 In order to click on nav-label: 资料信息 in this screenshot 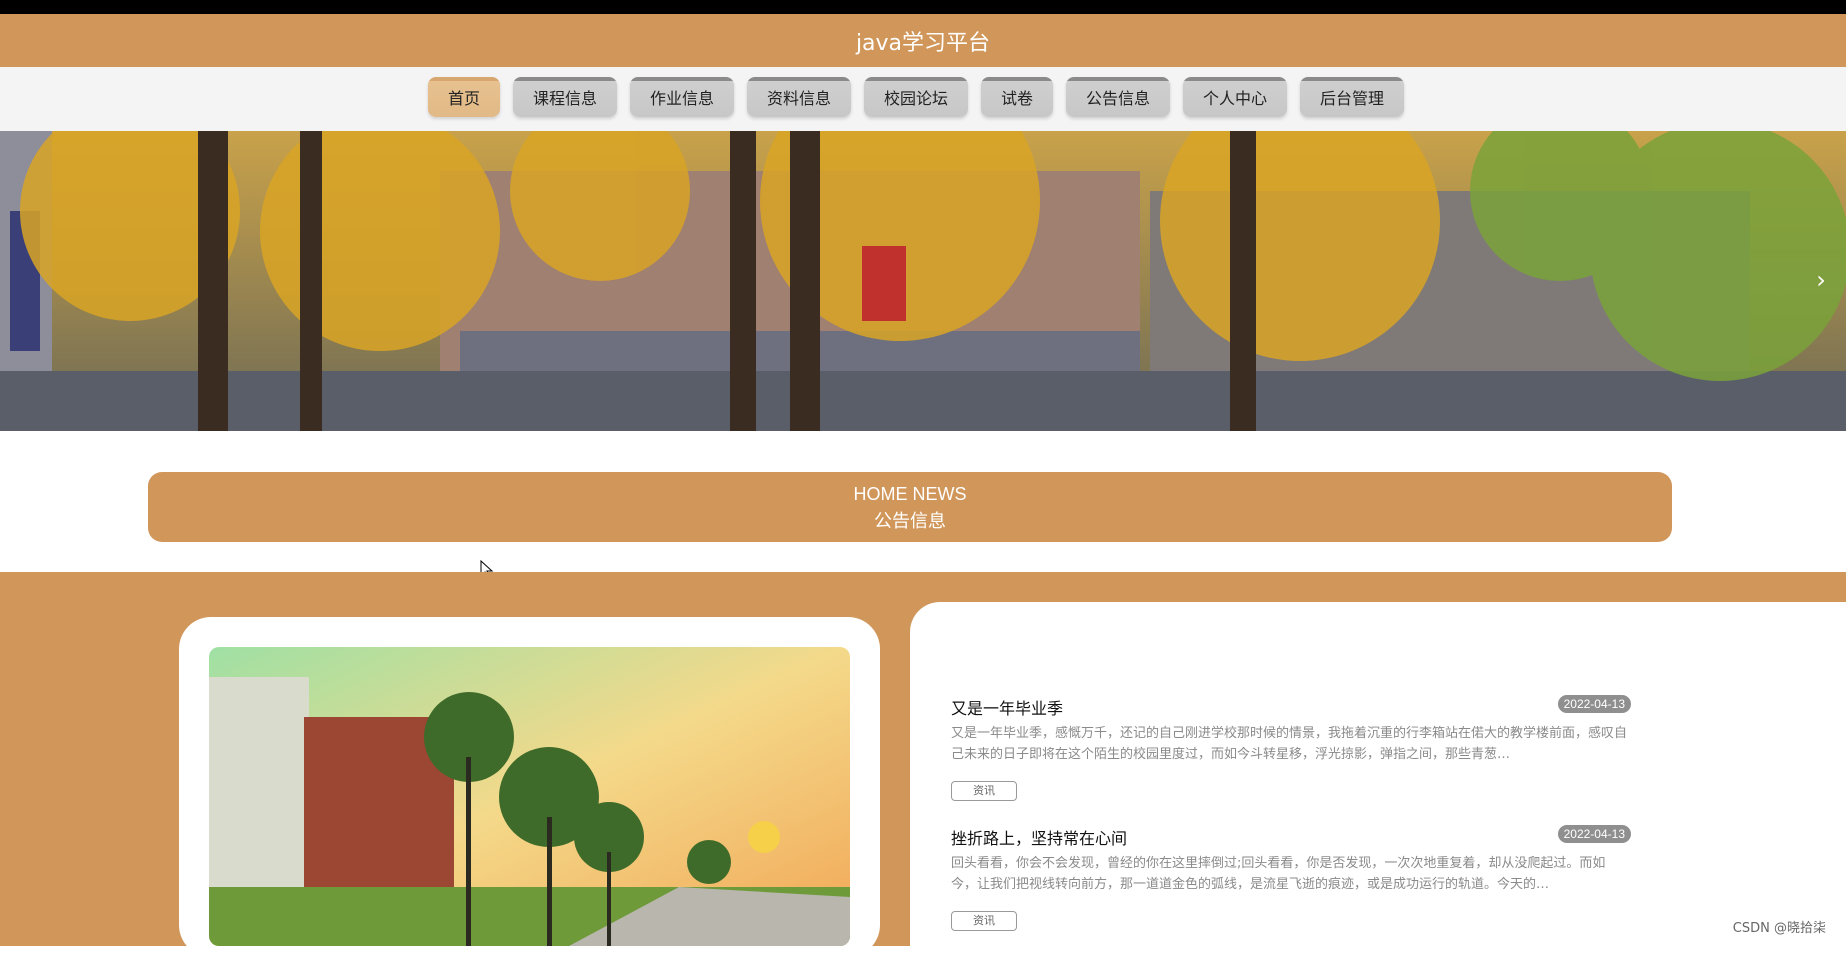, I will do `click(798, 98)`.